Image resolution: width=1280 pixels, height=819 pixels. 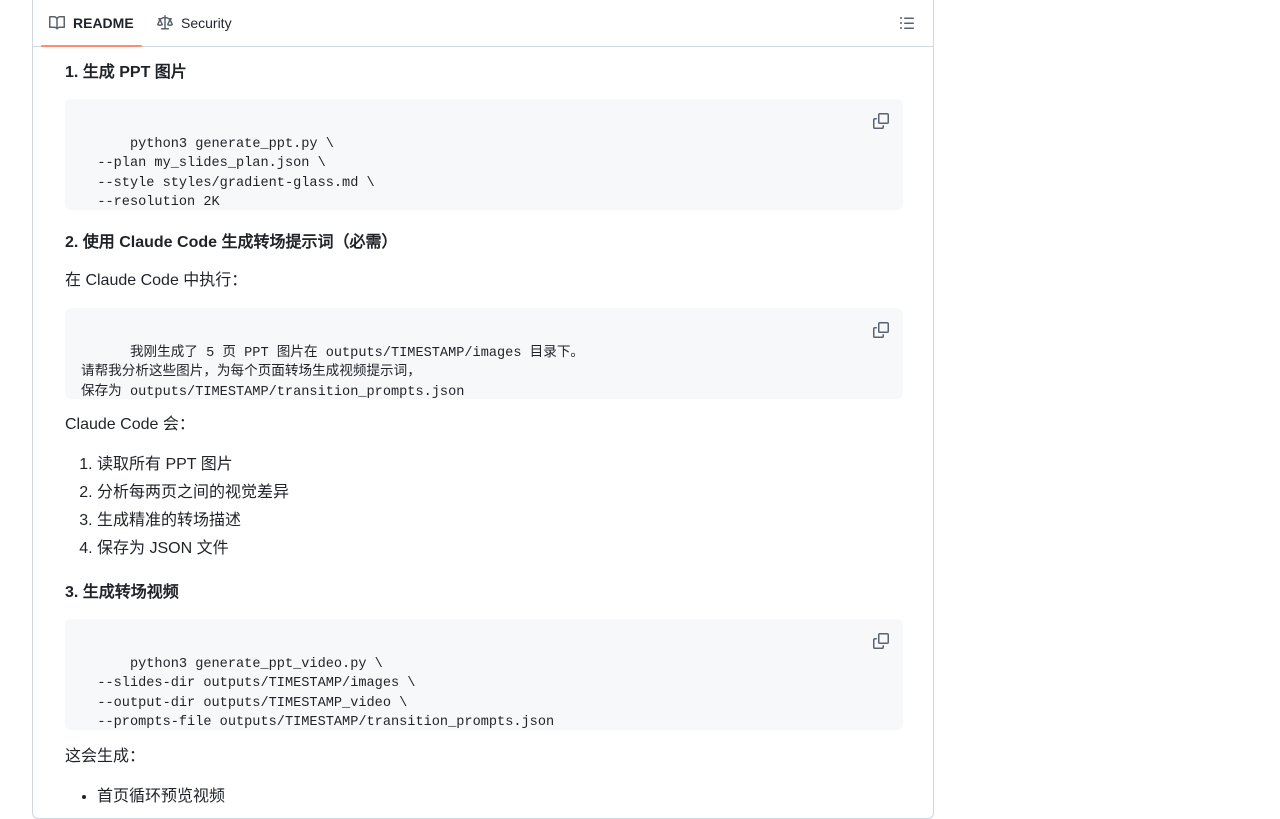 What do you see at coordinates (130, 424) in the screenshot?
I see `section-2-after: Claude Code 会：` at bounding box center [130, 424].